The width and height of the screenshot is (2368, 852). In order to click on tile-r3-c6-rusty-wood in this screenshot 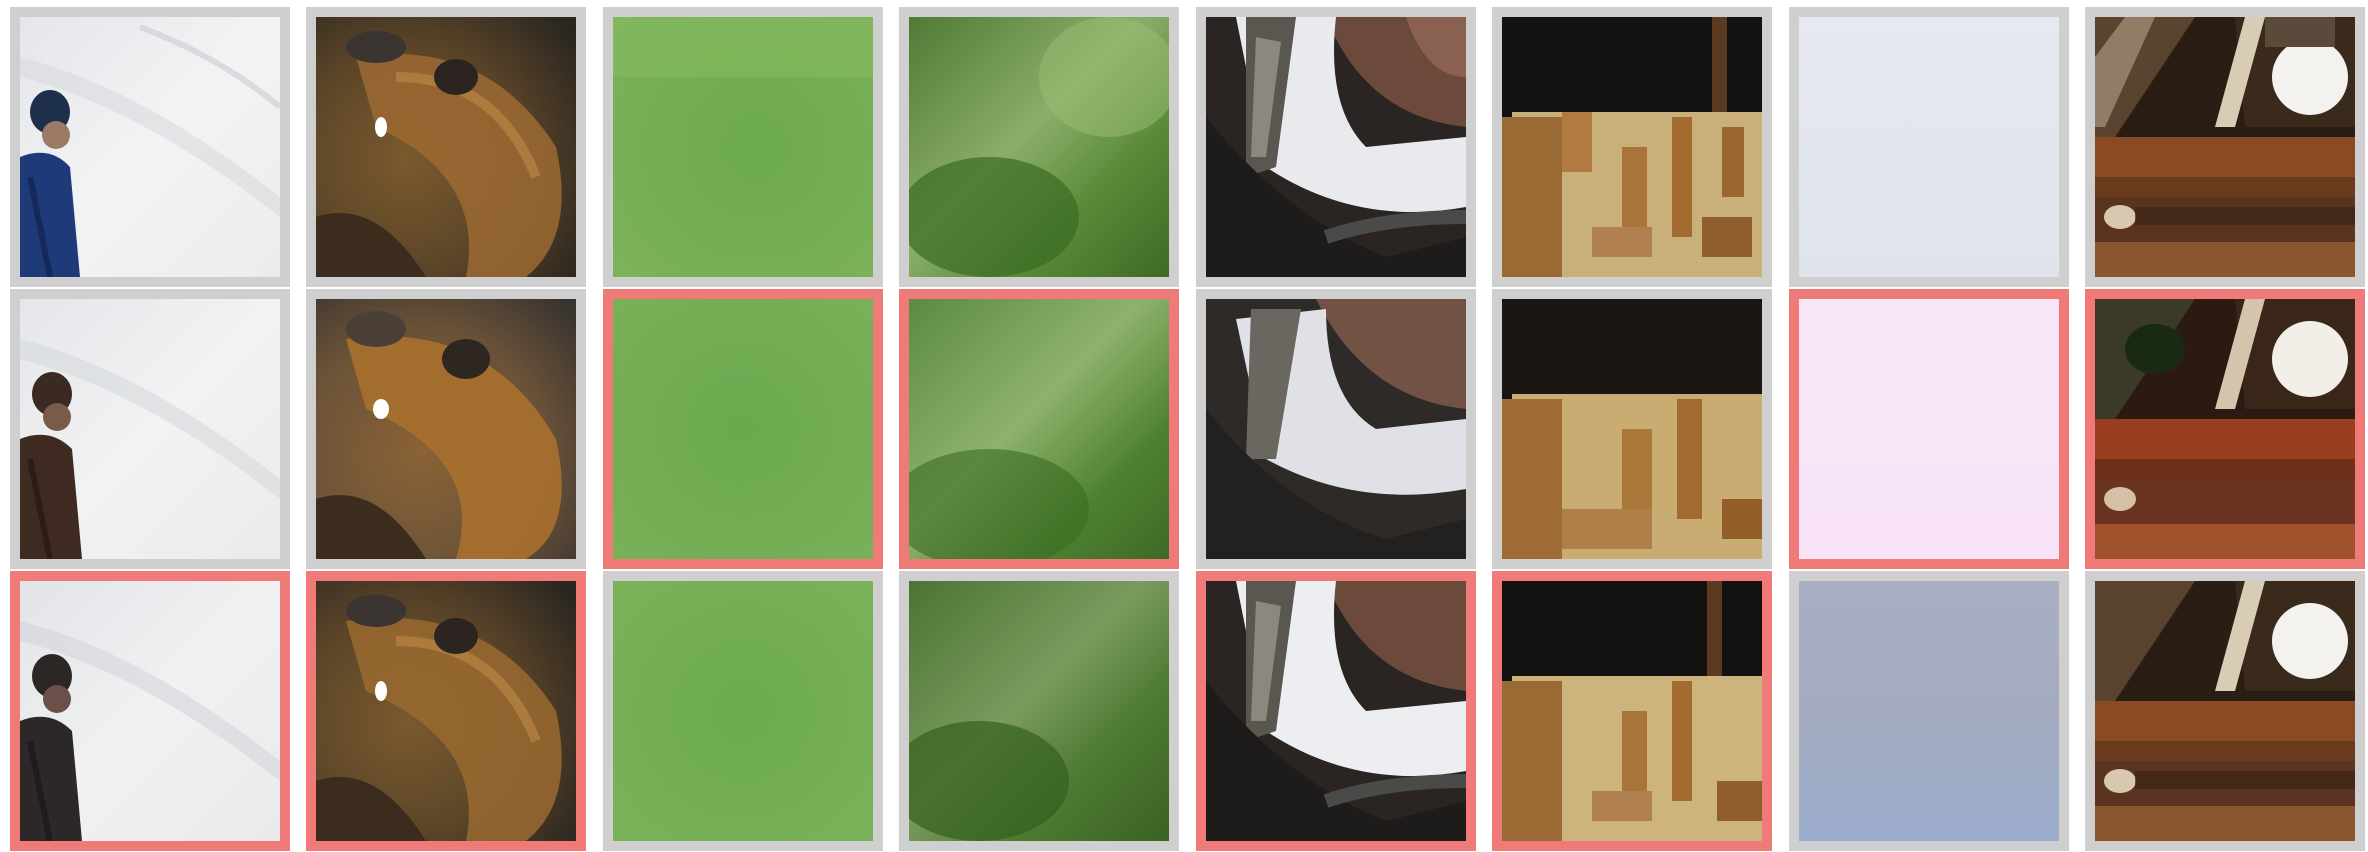, I will do `click(1632, 711)`.